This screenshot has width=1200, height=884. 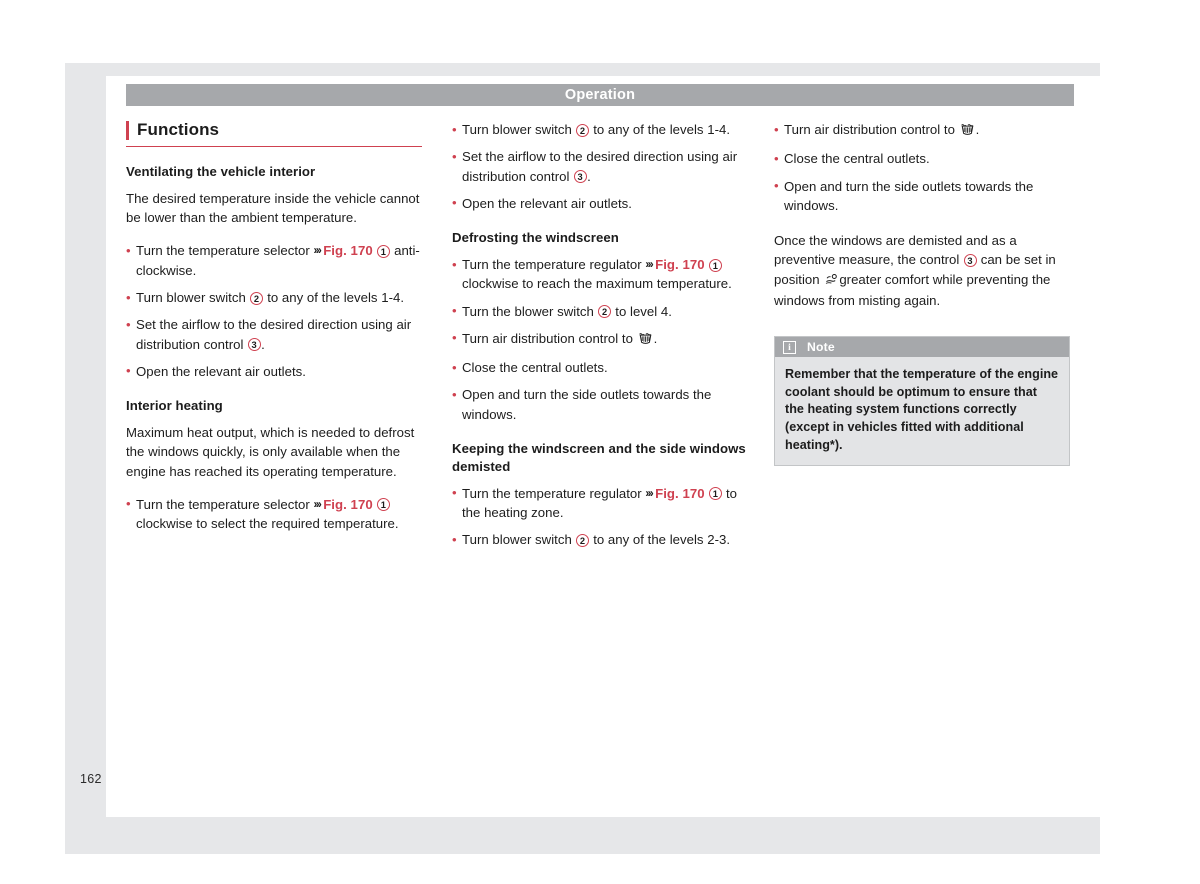 I want to click on header-title: Operation, so click(x=600, y=95).